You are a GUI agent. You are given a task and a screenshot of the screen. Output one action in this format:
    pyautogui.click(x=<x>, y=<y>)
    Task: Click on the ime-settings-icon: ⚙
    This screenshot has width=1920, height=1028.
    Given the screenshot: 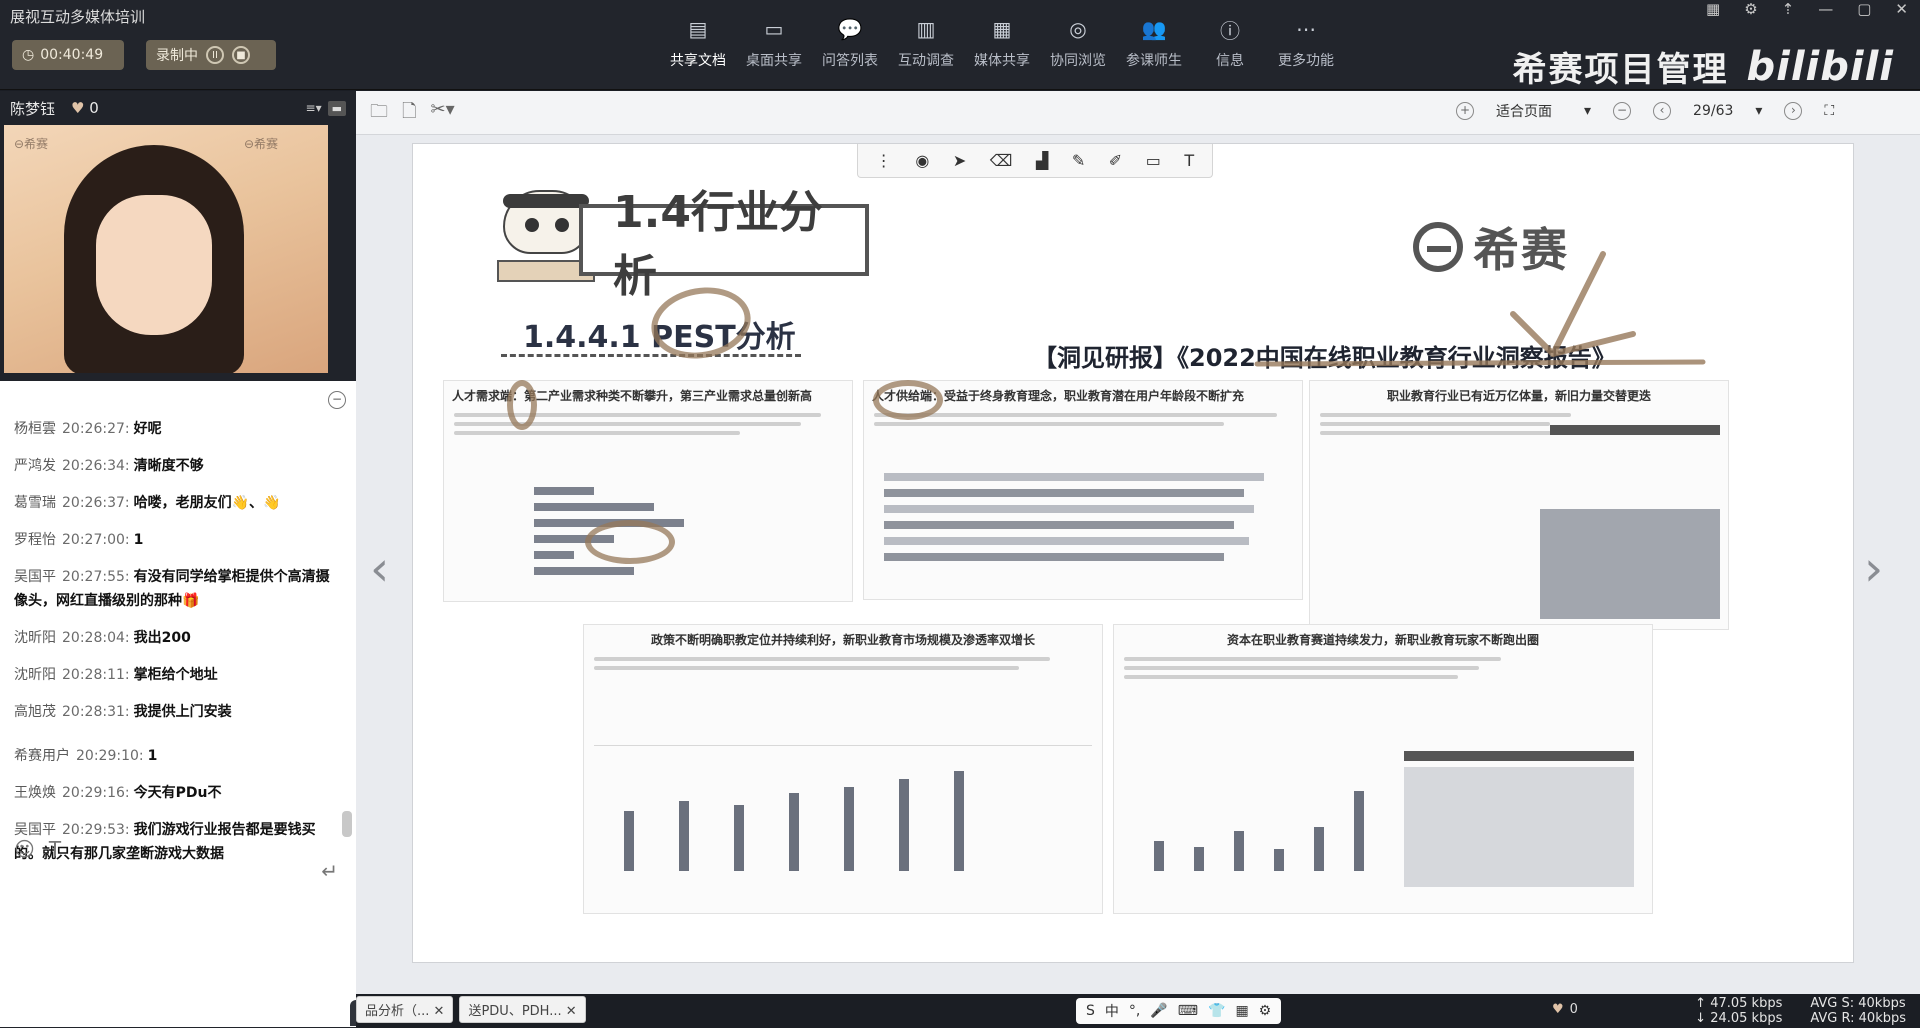 What is the action you would take?
    pyautogui.click(x=1265, y=1011)
    